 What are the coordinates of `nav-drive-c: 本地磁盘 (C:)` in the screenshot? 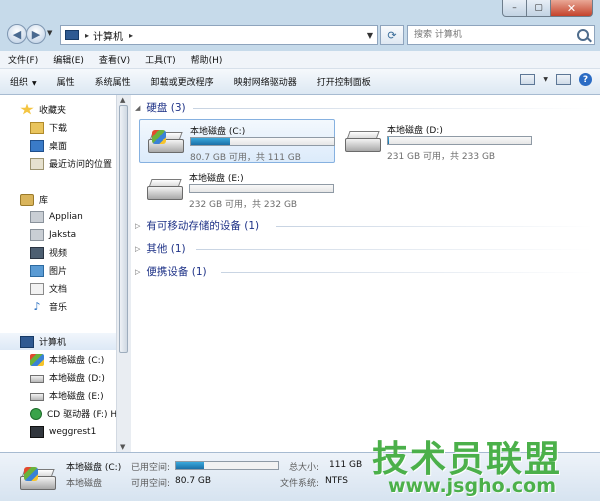 It's located at (67, 359).